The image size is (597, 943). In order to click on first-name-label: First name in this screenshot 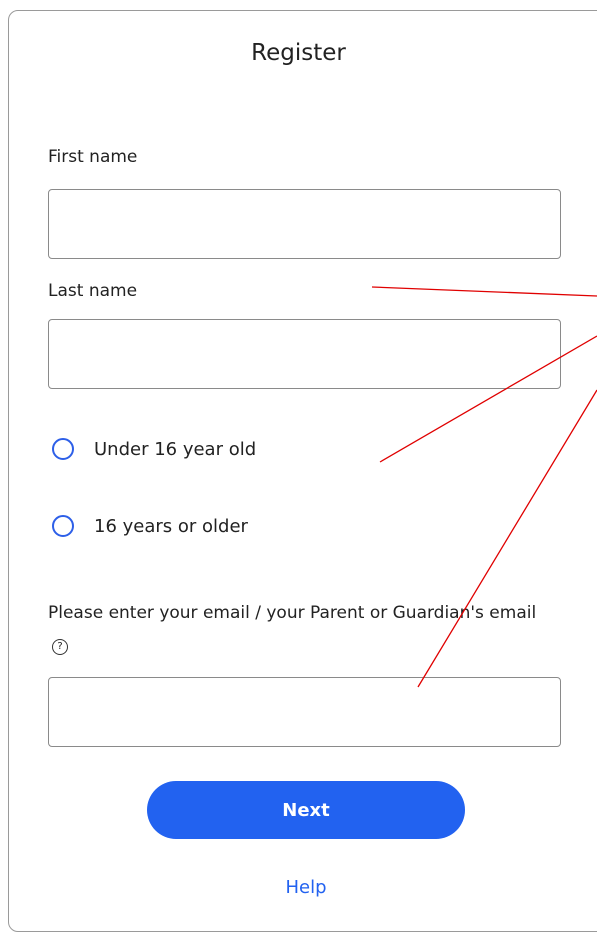, I will do `click(93, 157)`.